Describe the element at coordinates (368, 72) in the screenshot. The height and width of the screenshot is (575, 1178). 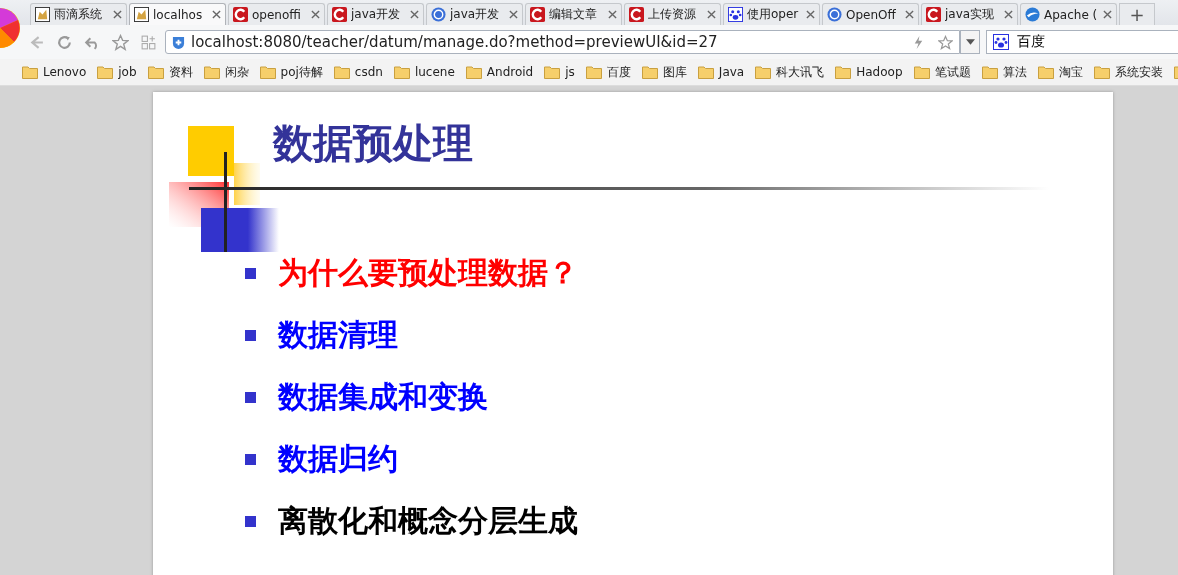
I see `bookmark-link: csdn` at that location.